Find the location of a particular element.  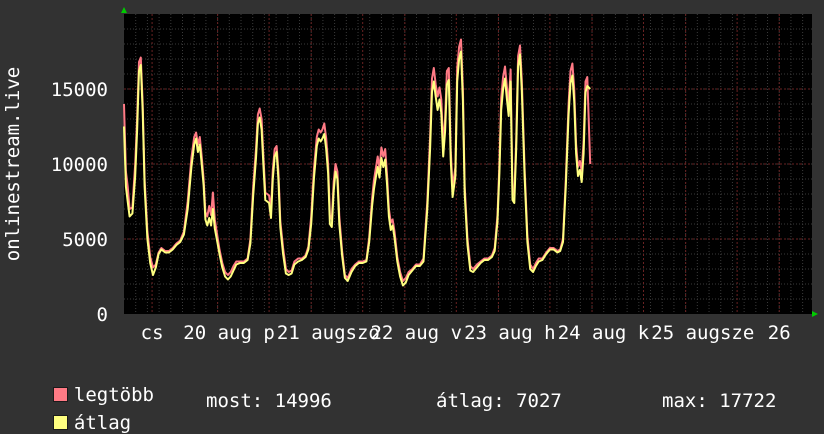

legend-item-avg: átlag is located at coordinates (80, 412).